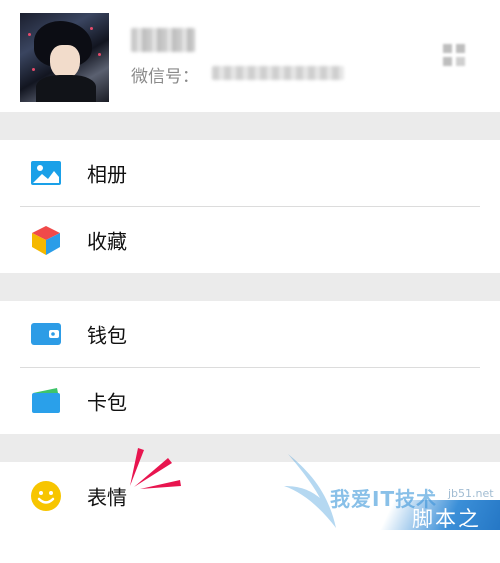 This screenshot has height=563, width=500. Describe the element at coordinates (155, 468) in the screenshot. I see `highlight-marks` at that location.